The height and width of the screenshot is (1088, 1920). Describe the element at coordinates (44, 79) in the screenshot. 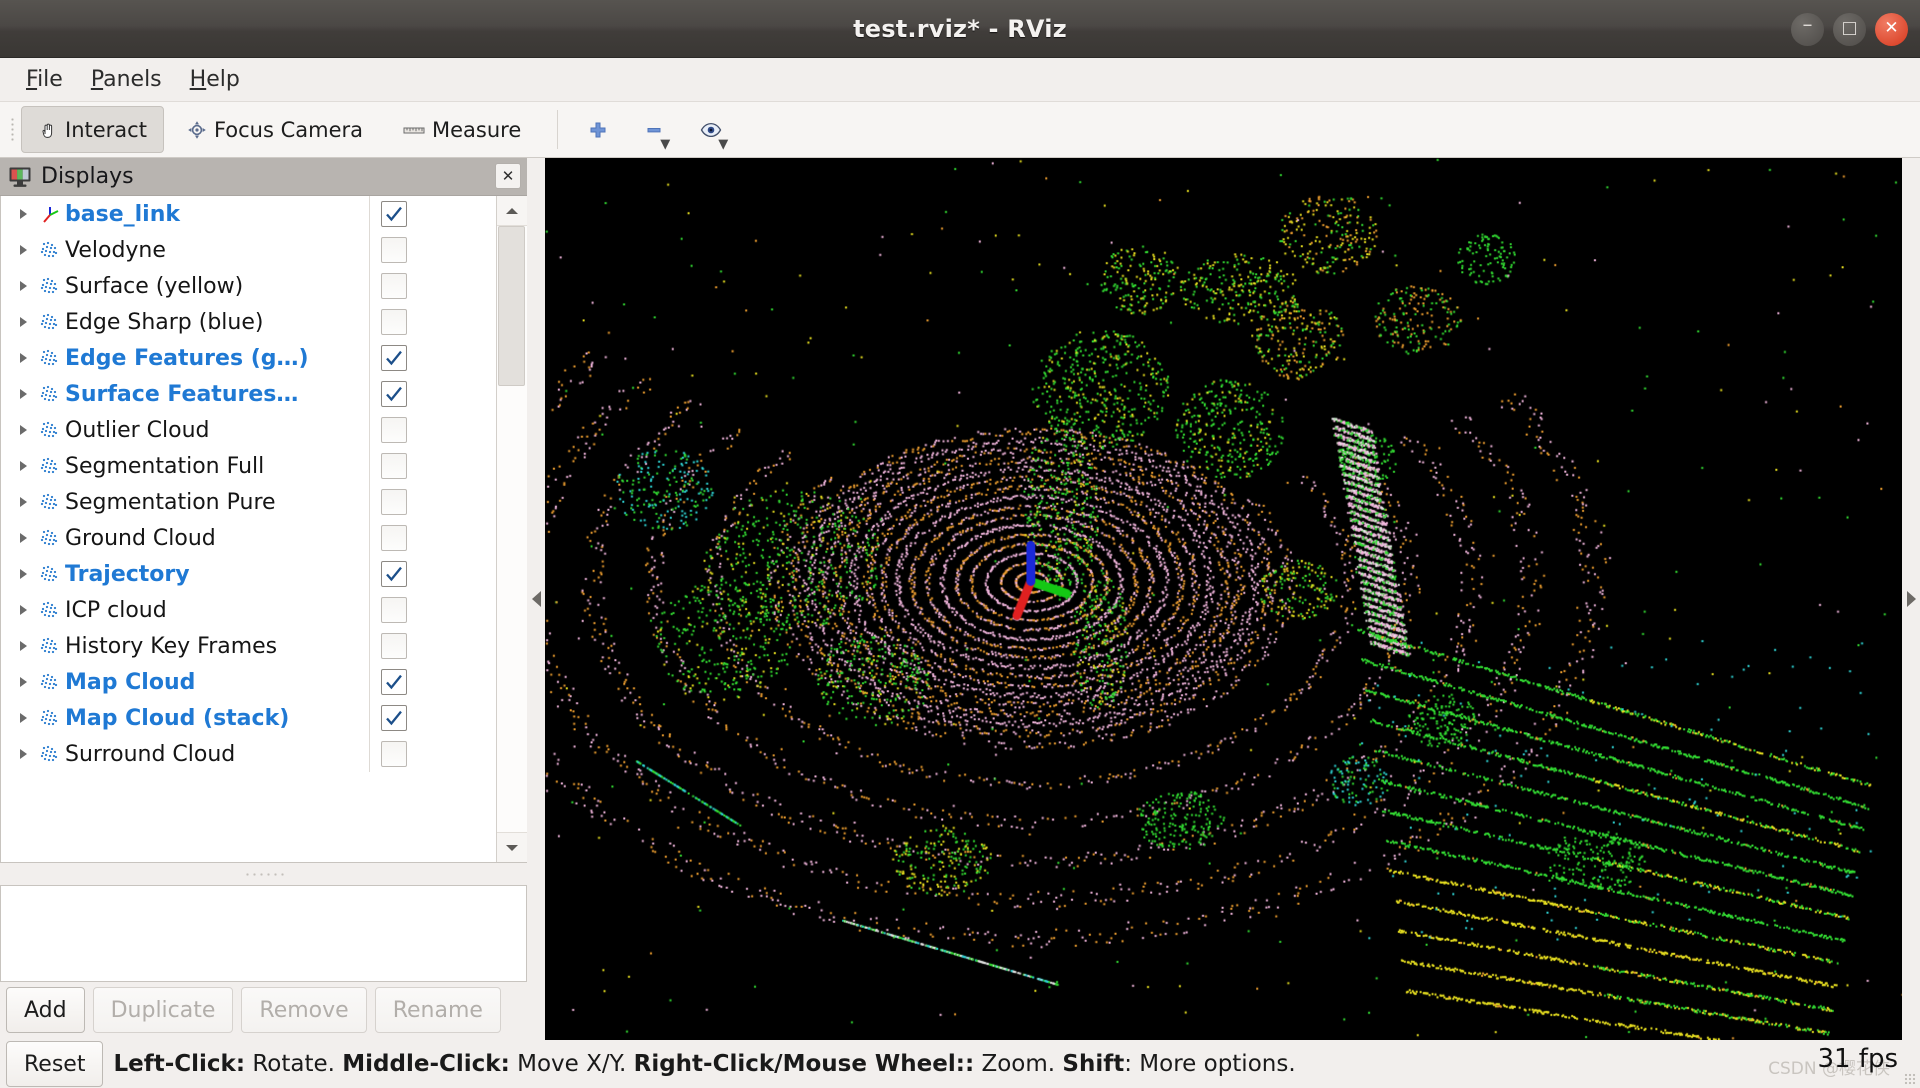

I see `menu-file: File` at that location.